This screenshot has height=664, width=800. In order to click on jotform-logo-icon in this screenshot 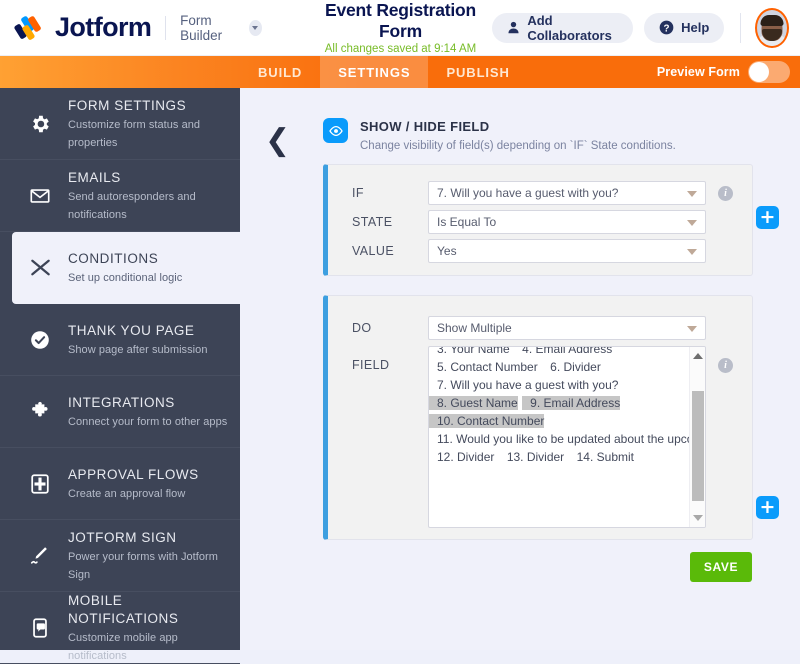, I will do `click(29, 27)`.